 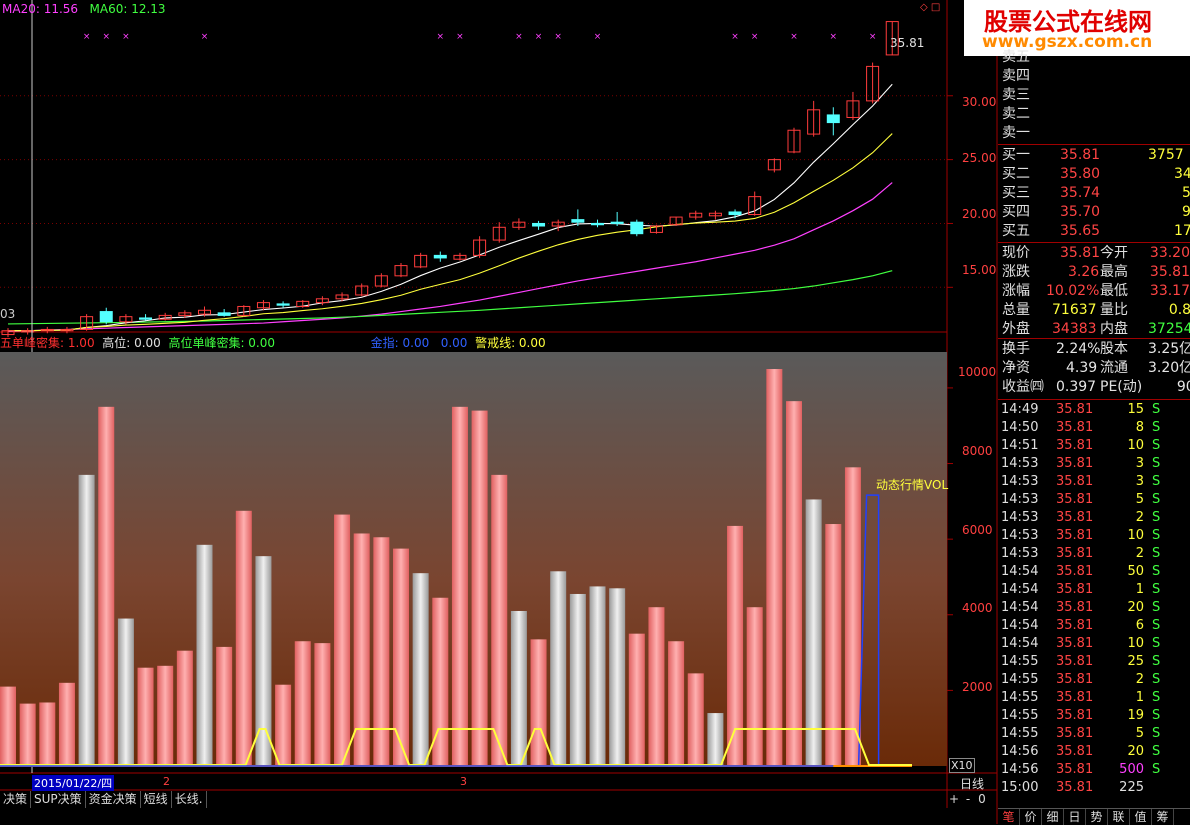 I want to click on tab-sup-decision: SUP决策, so click(x=58, y=799).